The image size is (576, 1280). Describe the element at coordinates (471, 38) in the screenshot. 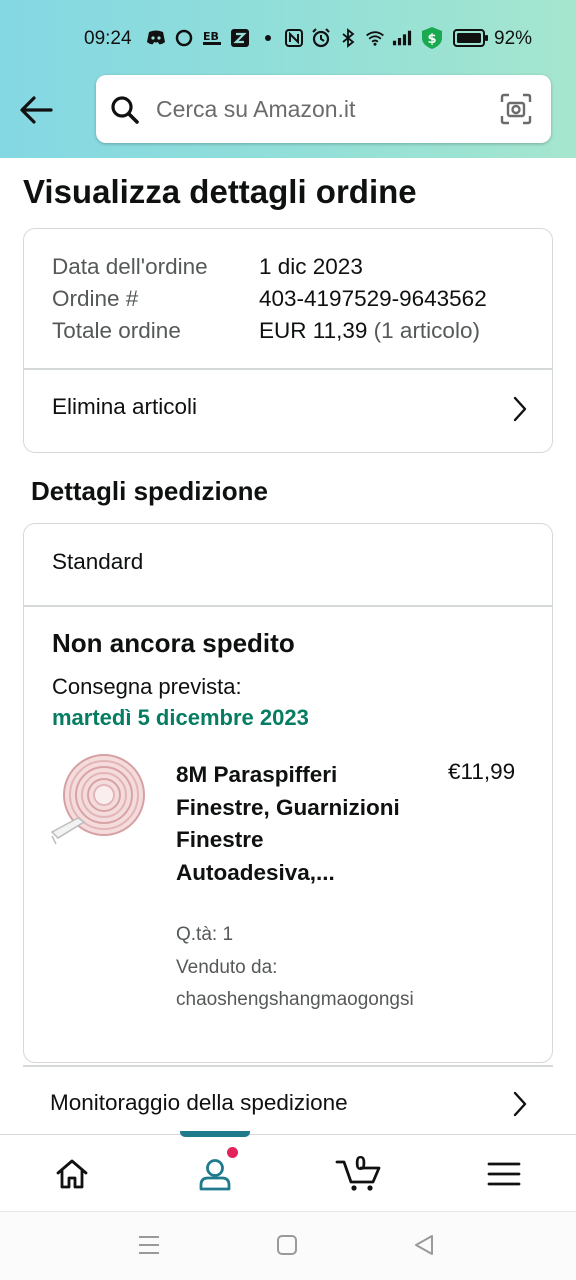

I see `battery-icon` at that location.